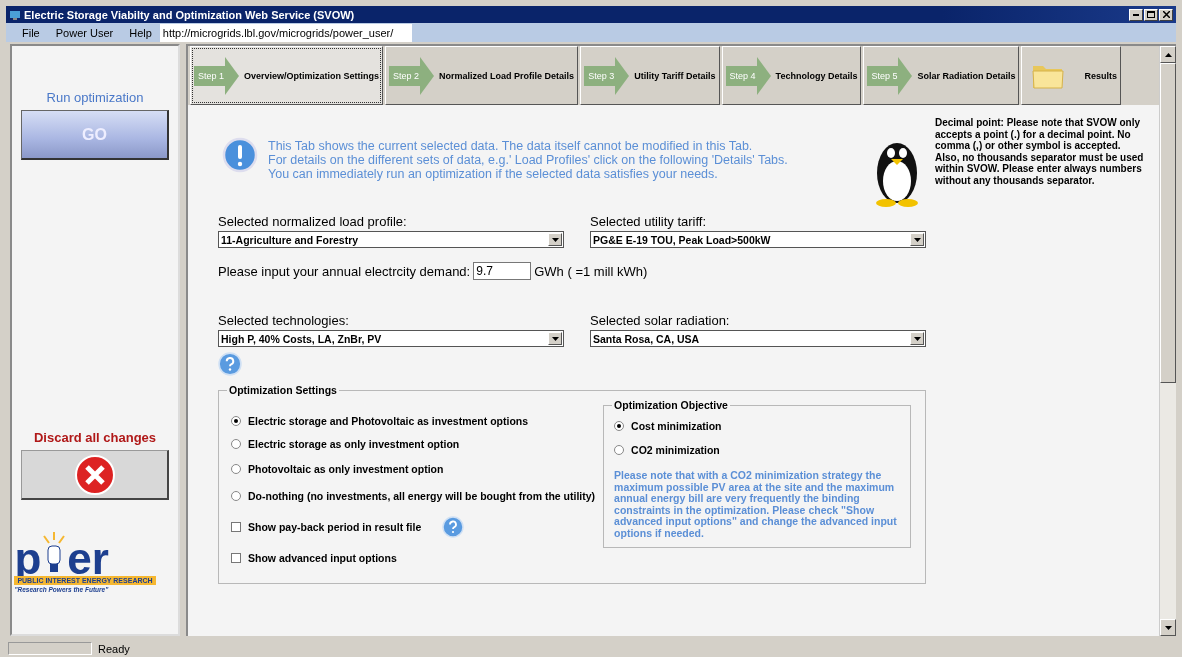 This screenshot has height=657, width=1182. What do you see at coordinates (482, 75) in the screenshot?
I see `step-tab: Step 2 Normalized Load Profile Details` at bounding box center [482, 75].